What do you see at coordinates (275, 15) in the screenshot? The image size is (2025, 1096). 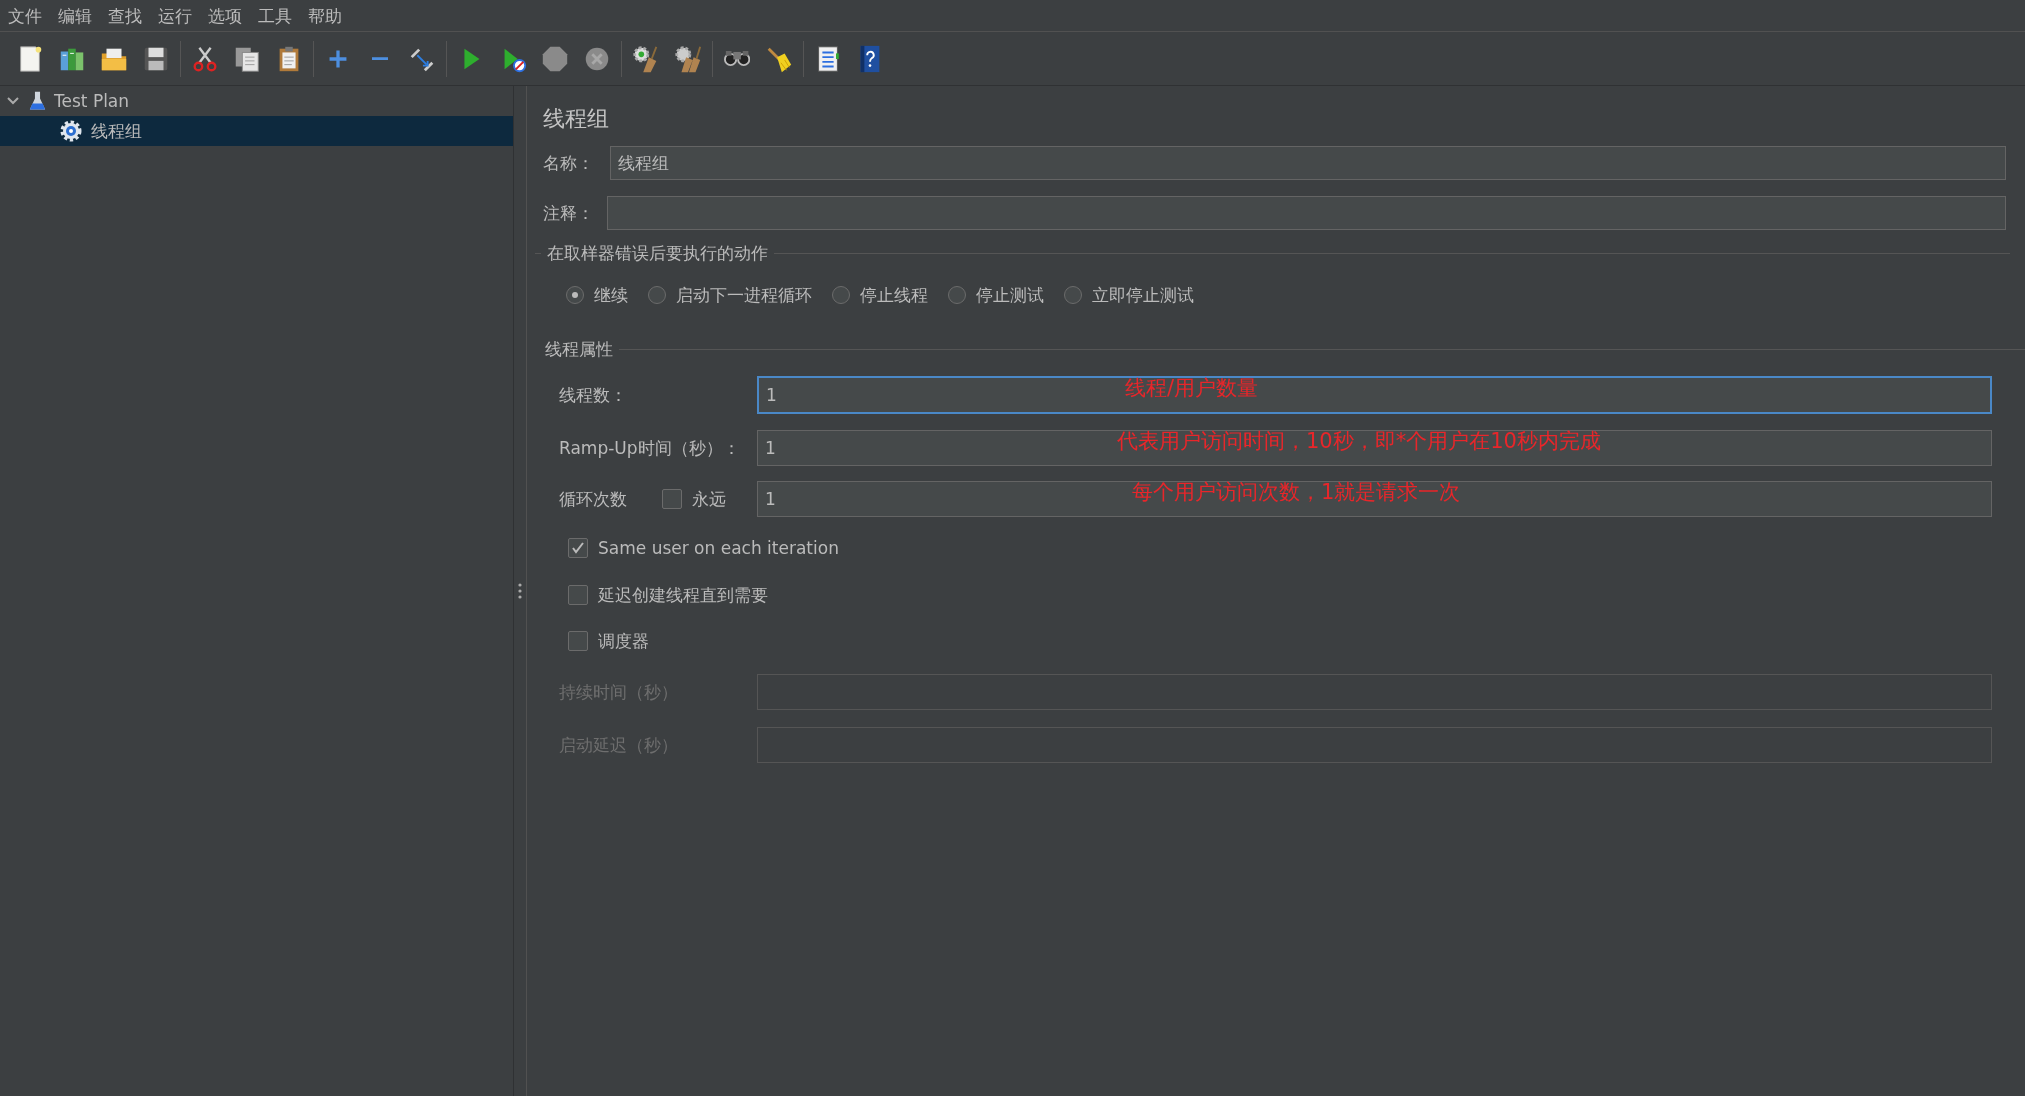 I see `menu-item: 工具` at bounding box center [275, 15].